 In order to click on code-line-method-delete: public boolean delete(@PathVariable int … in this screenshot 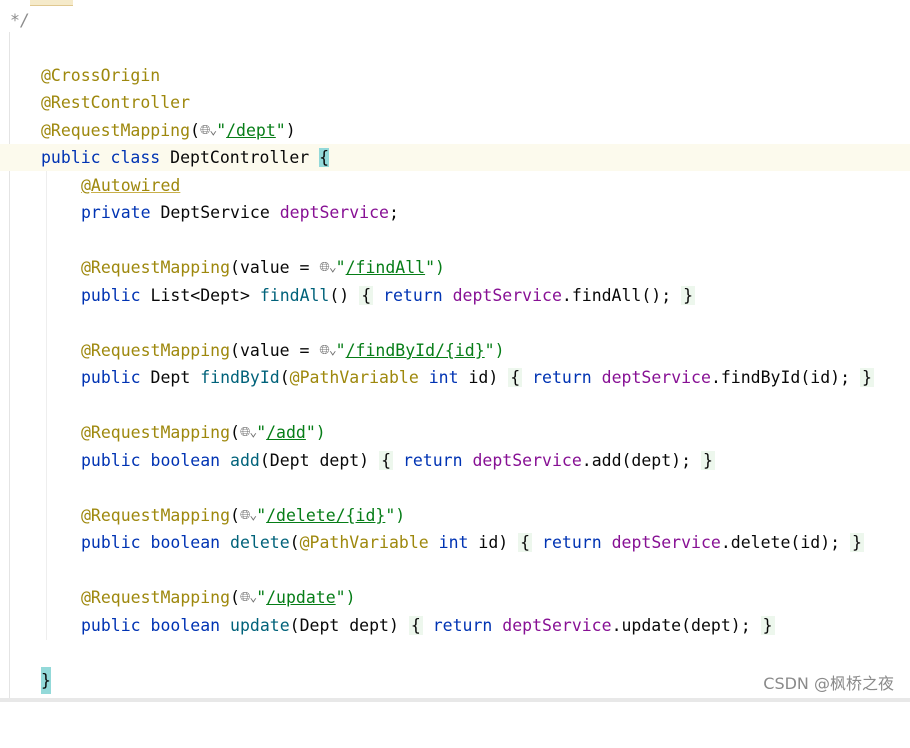, I will do `click(455, 542)`.